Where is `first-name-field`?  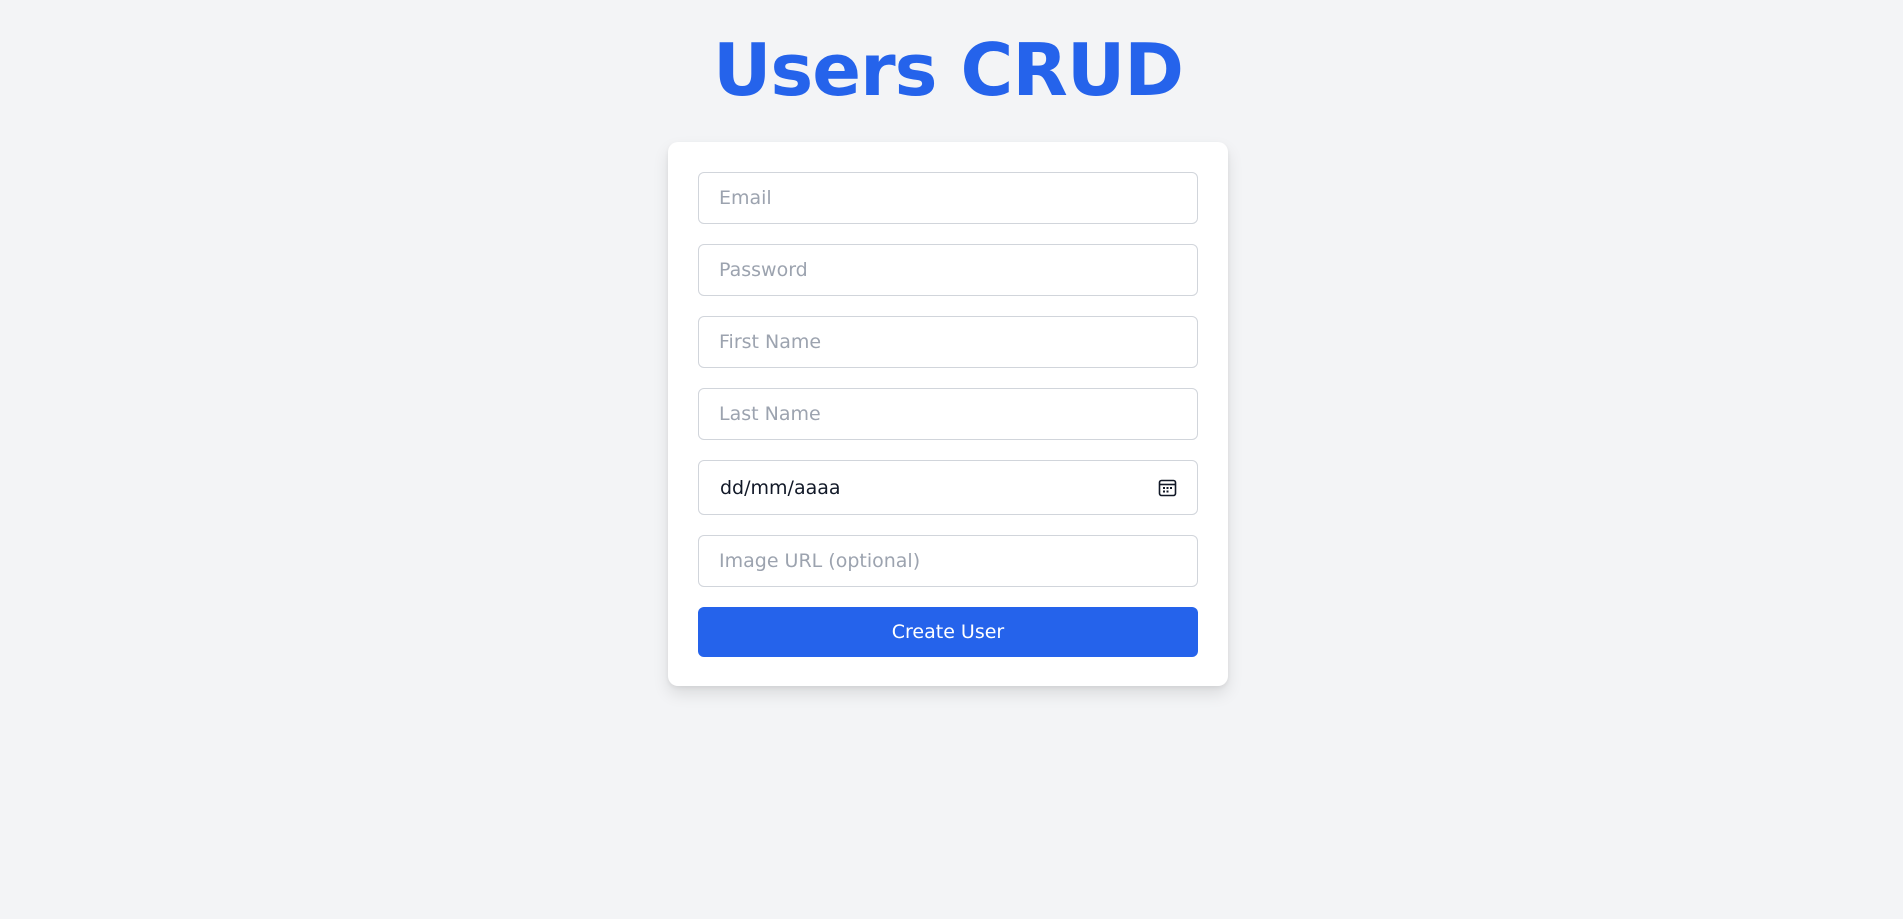 first-name-field is located at coordinates (948, 342).